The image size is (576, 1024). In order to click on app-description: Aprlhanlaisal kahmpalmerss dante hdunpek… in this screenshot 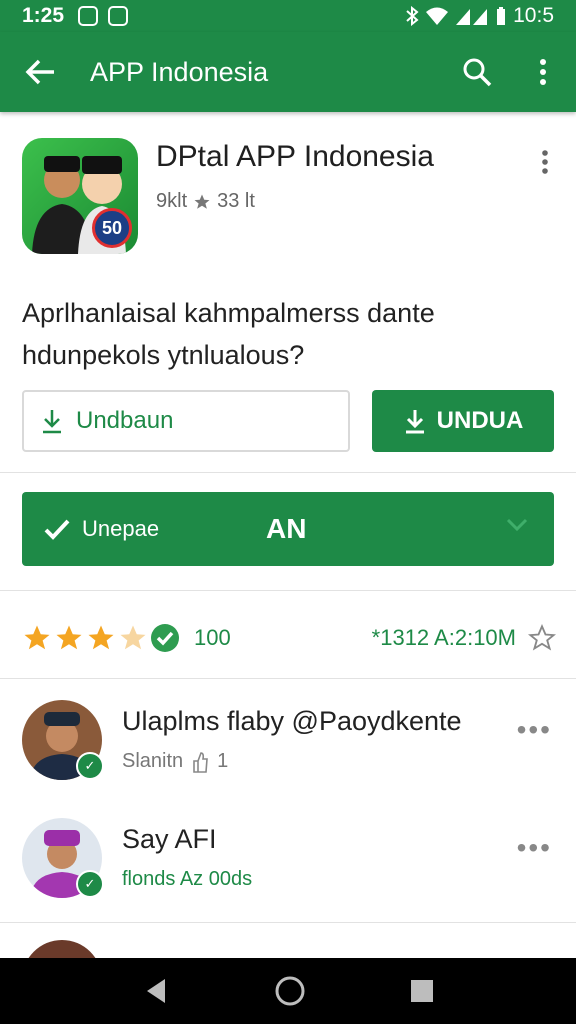, I will do `click(287, 334)`.